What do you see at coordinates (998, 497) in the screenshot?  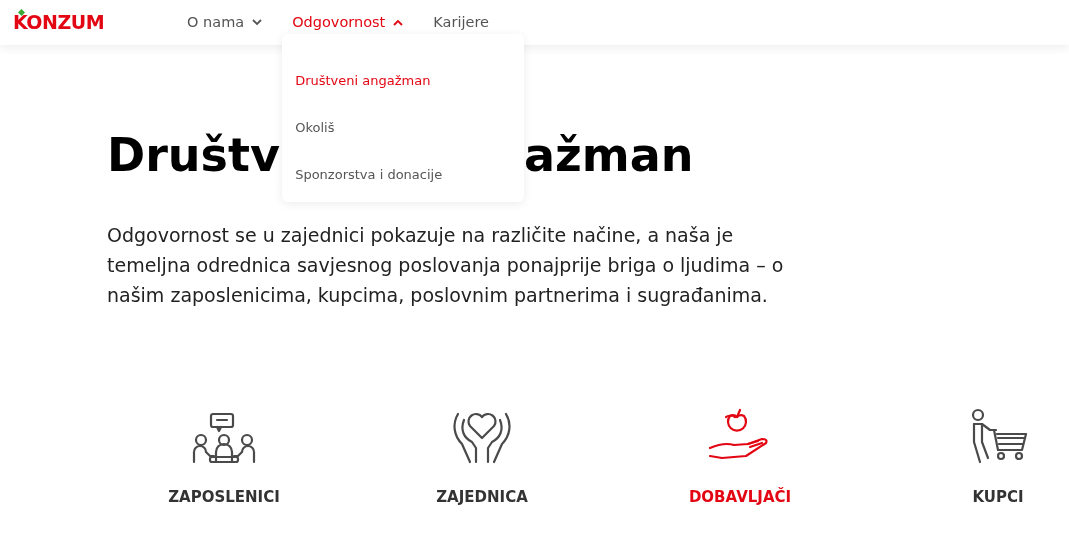 I see `category-link: KUPCI` at bounding box center [998, 497].